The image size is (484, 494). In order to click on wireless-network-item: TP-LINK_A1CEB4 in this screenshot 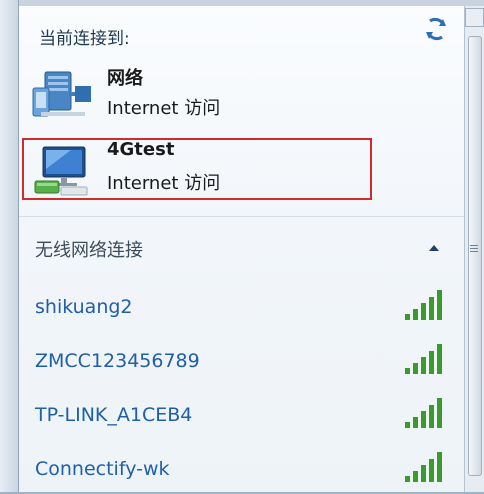, I will do `click(241, 418)`.